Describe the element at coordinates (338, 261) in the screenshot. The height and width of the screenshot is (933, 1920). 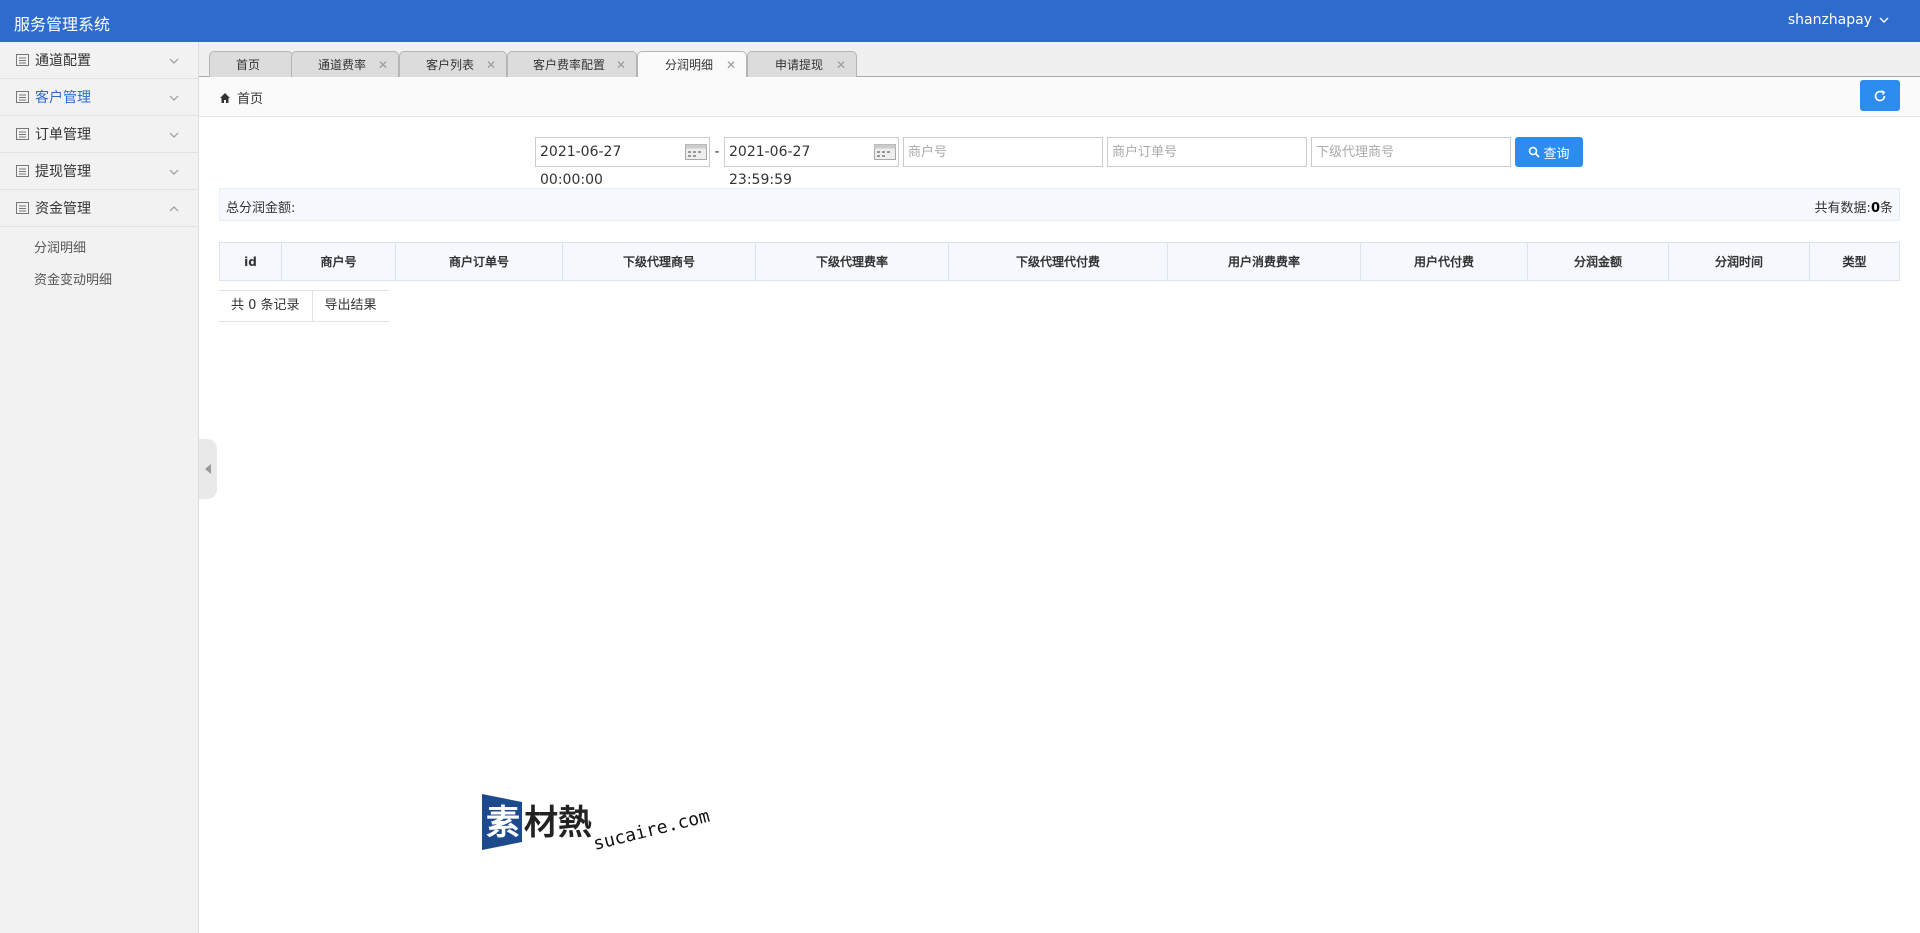
I see `column-header-merchant-id: 商户号` at that location.